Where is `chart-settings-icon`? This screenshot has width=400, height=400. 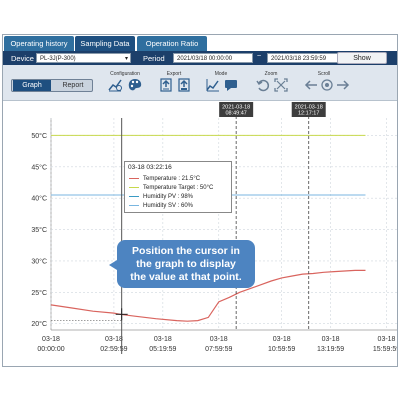
chart-settings-icon is located at coordinates (115, 85).